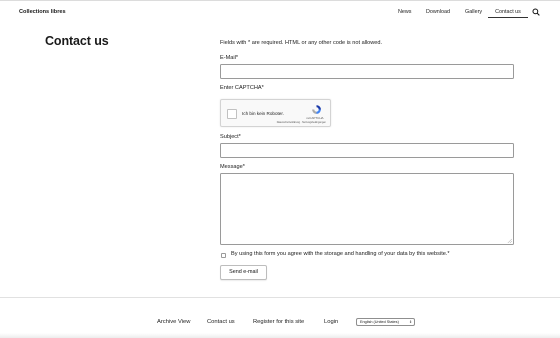 This screenshot has width=560, height=338. What do you see at coordinates (508, 13) in the screenshot?
I see `nav-item-contact-us: Contact us` at bounding box center [508, 13].